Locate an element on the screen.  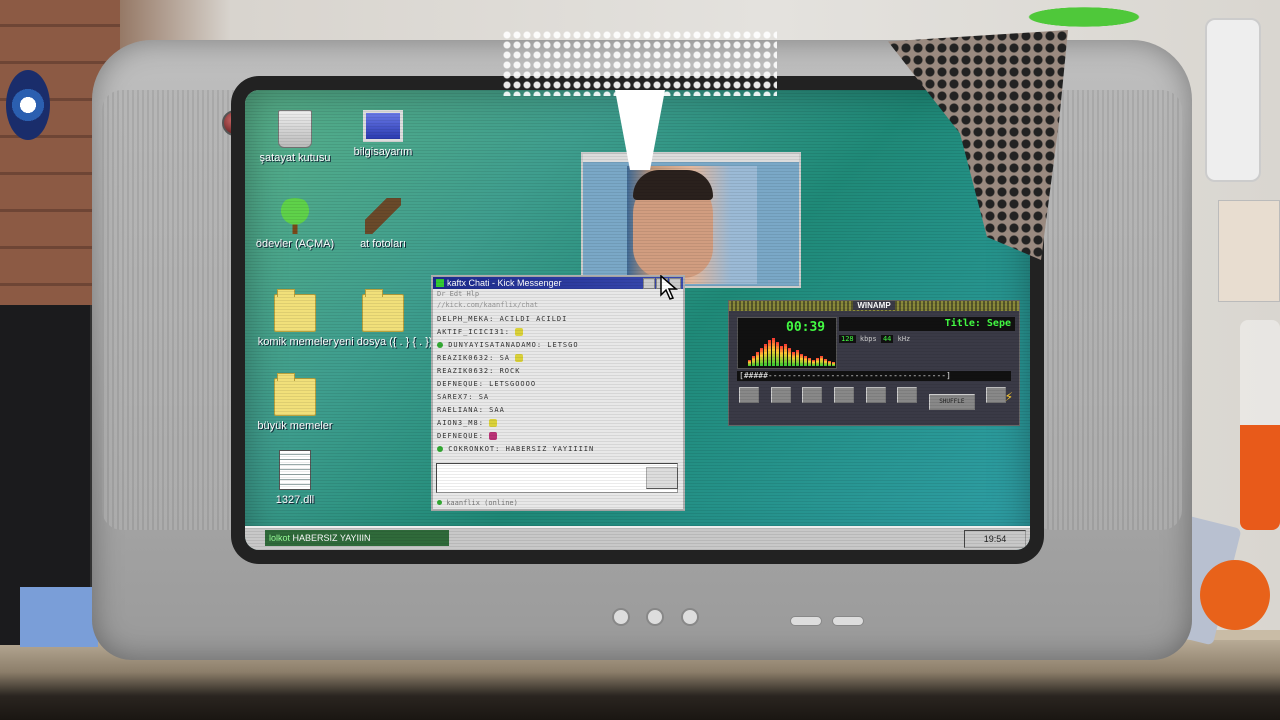
desktop-icon-funny-memes: komik memeler is located at coordinates (295, 318).